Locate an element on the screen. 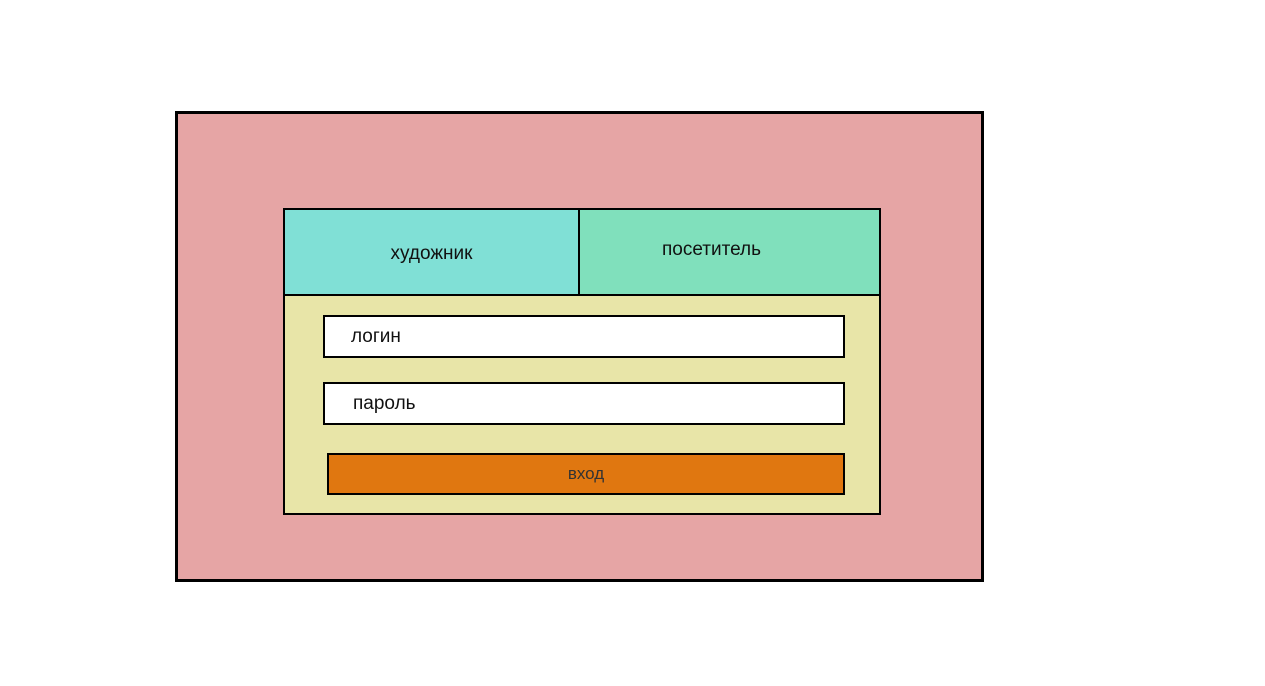 Image resolution: width=1265 pixels, height=686 pixels. tab-artist-label: художник is located at coordinates (431, 253).